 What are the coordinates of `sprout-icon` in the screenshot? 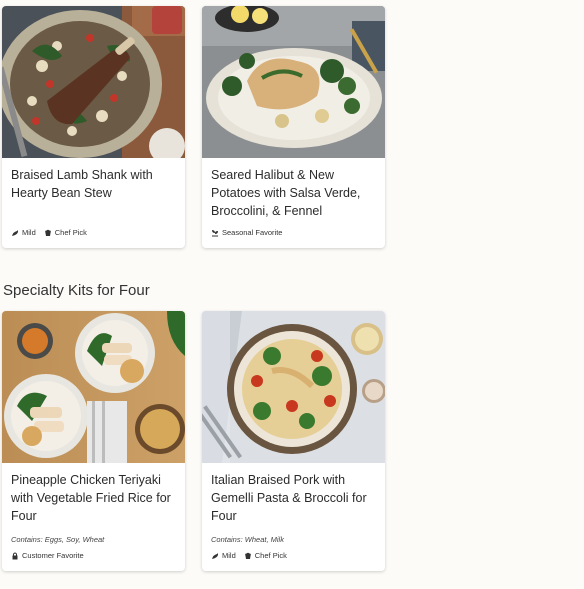 It's located at (215, 232).